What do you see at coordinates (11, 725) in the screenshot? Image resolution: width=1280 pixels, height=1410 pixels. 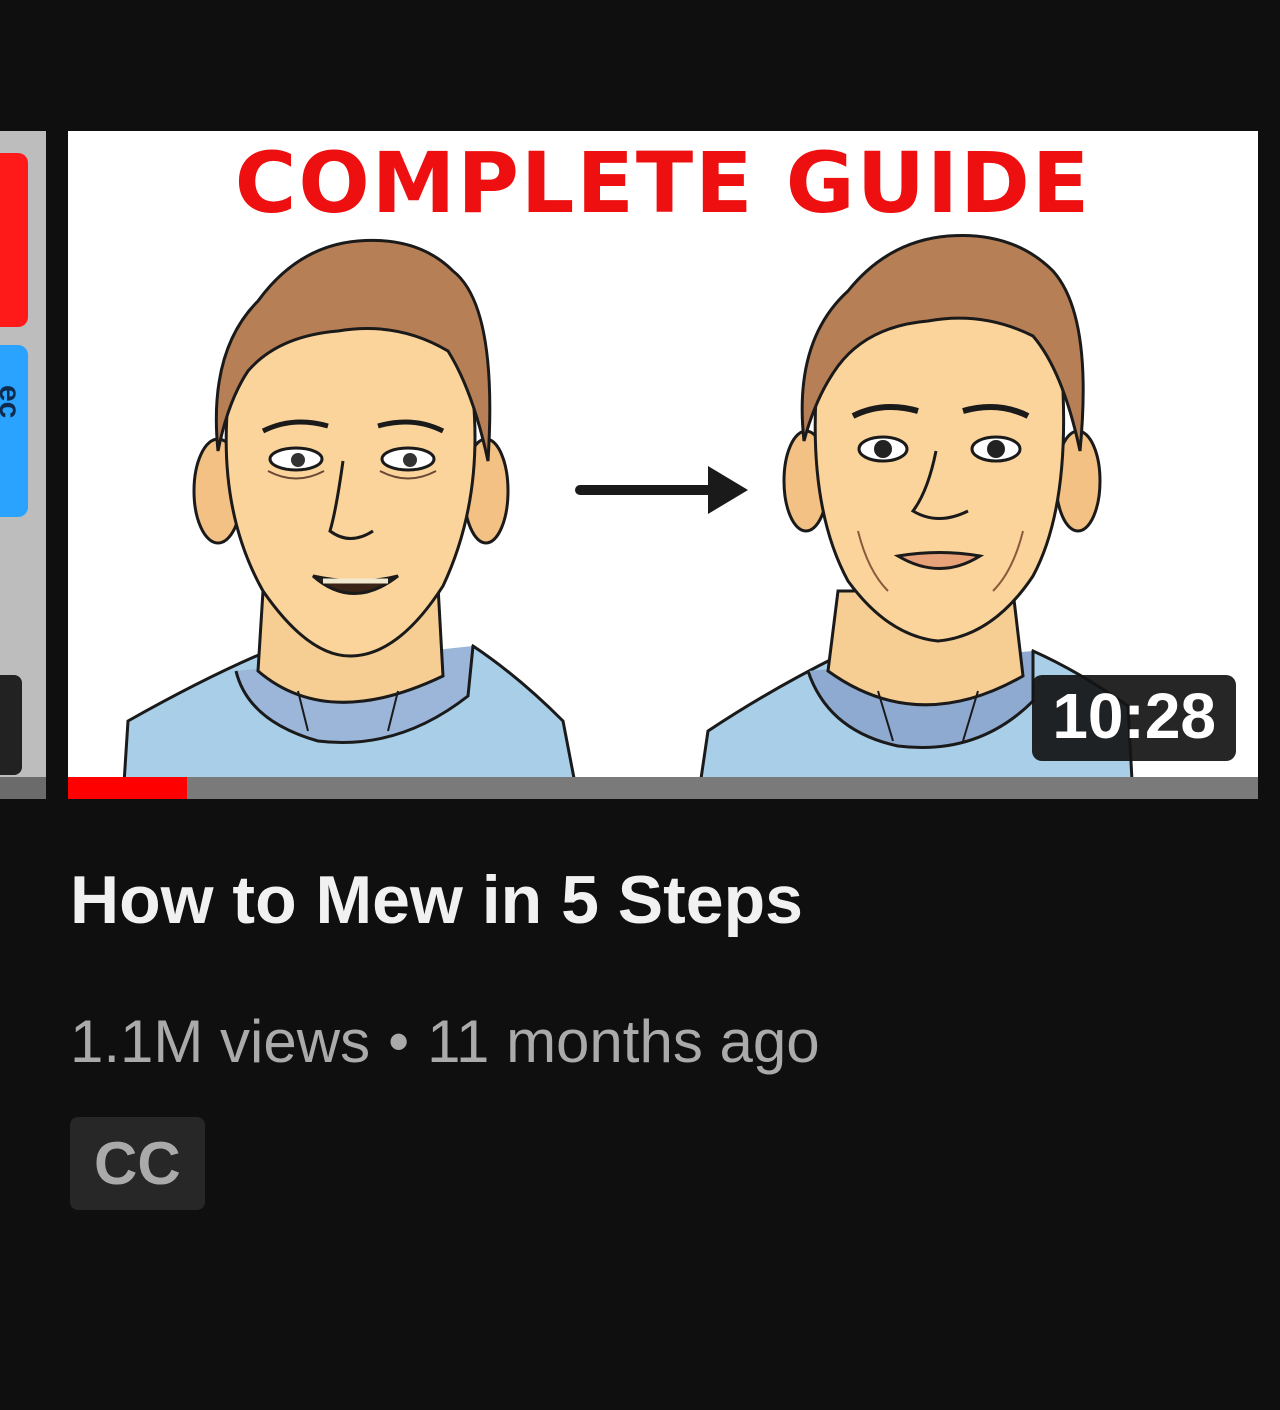 I see `previous-duration-badge` at bounding box center [11, 725].